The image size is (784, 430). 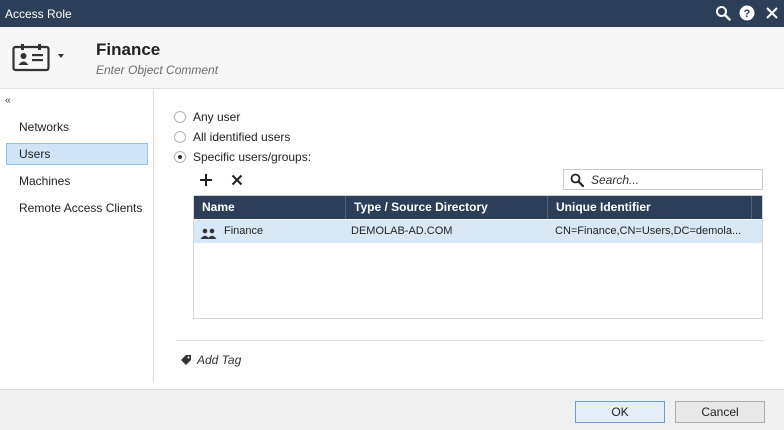 What do you see at coordinates (38, 14) in the screenshot?
I see `window-title: Access Role` at bounding box center [38, 14].